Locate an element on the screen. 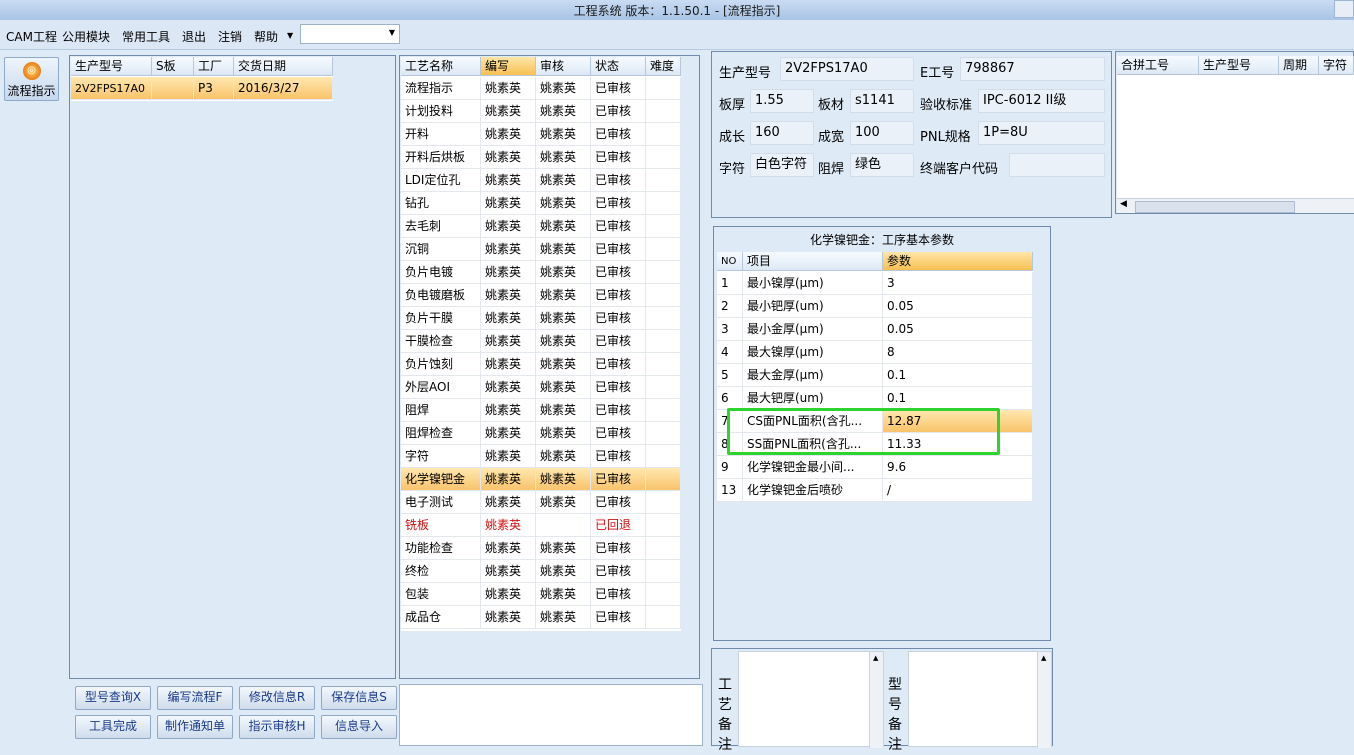 The width and height of the screenshot is (1354, 755). save-info-button: 保存信息S is located at coordinates (359, 698).